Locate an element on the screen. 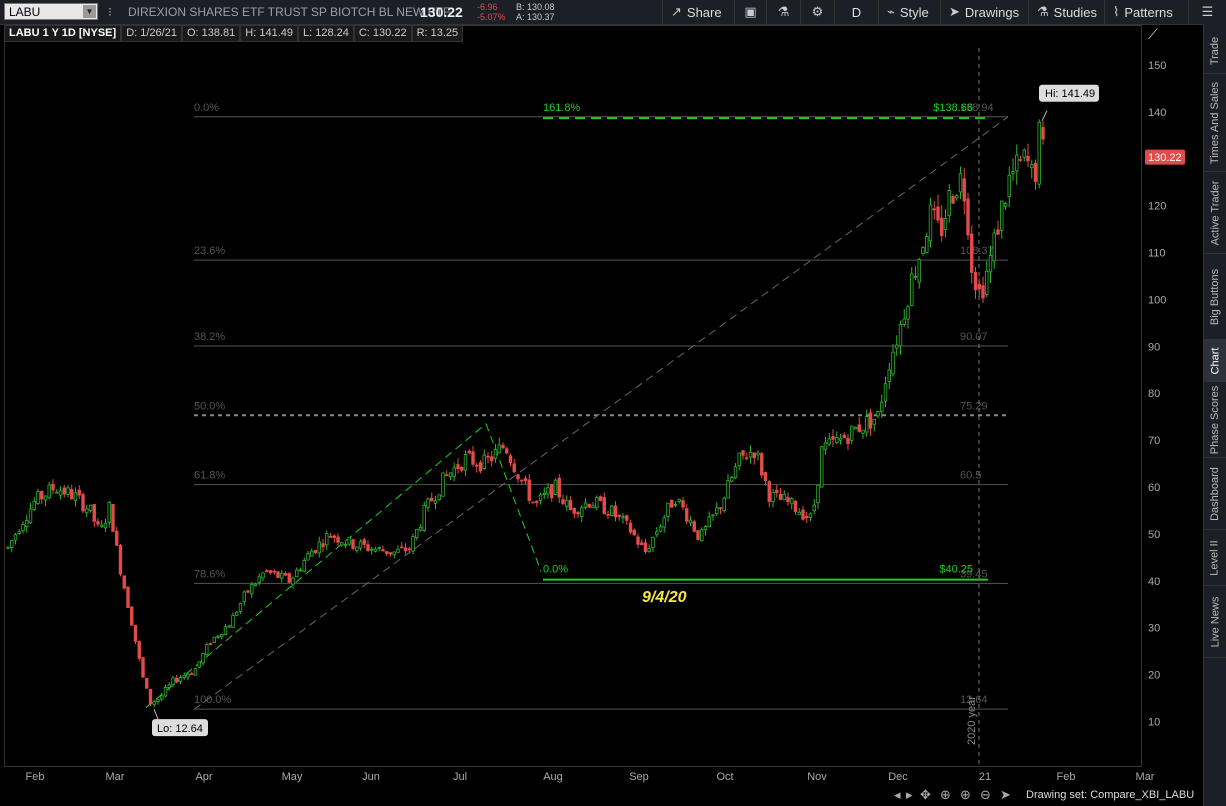 This screenshot has height=806, width=1226. fib-pct-label: 0.0% is located at coordinates (206, 108).